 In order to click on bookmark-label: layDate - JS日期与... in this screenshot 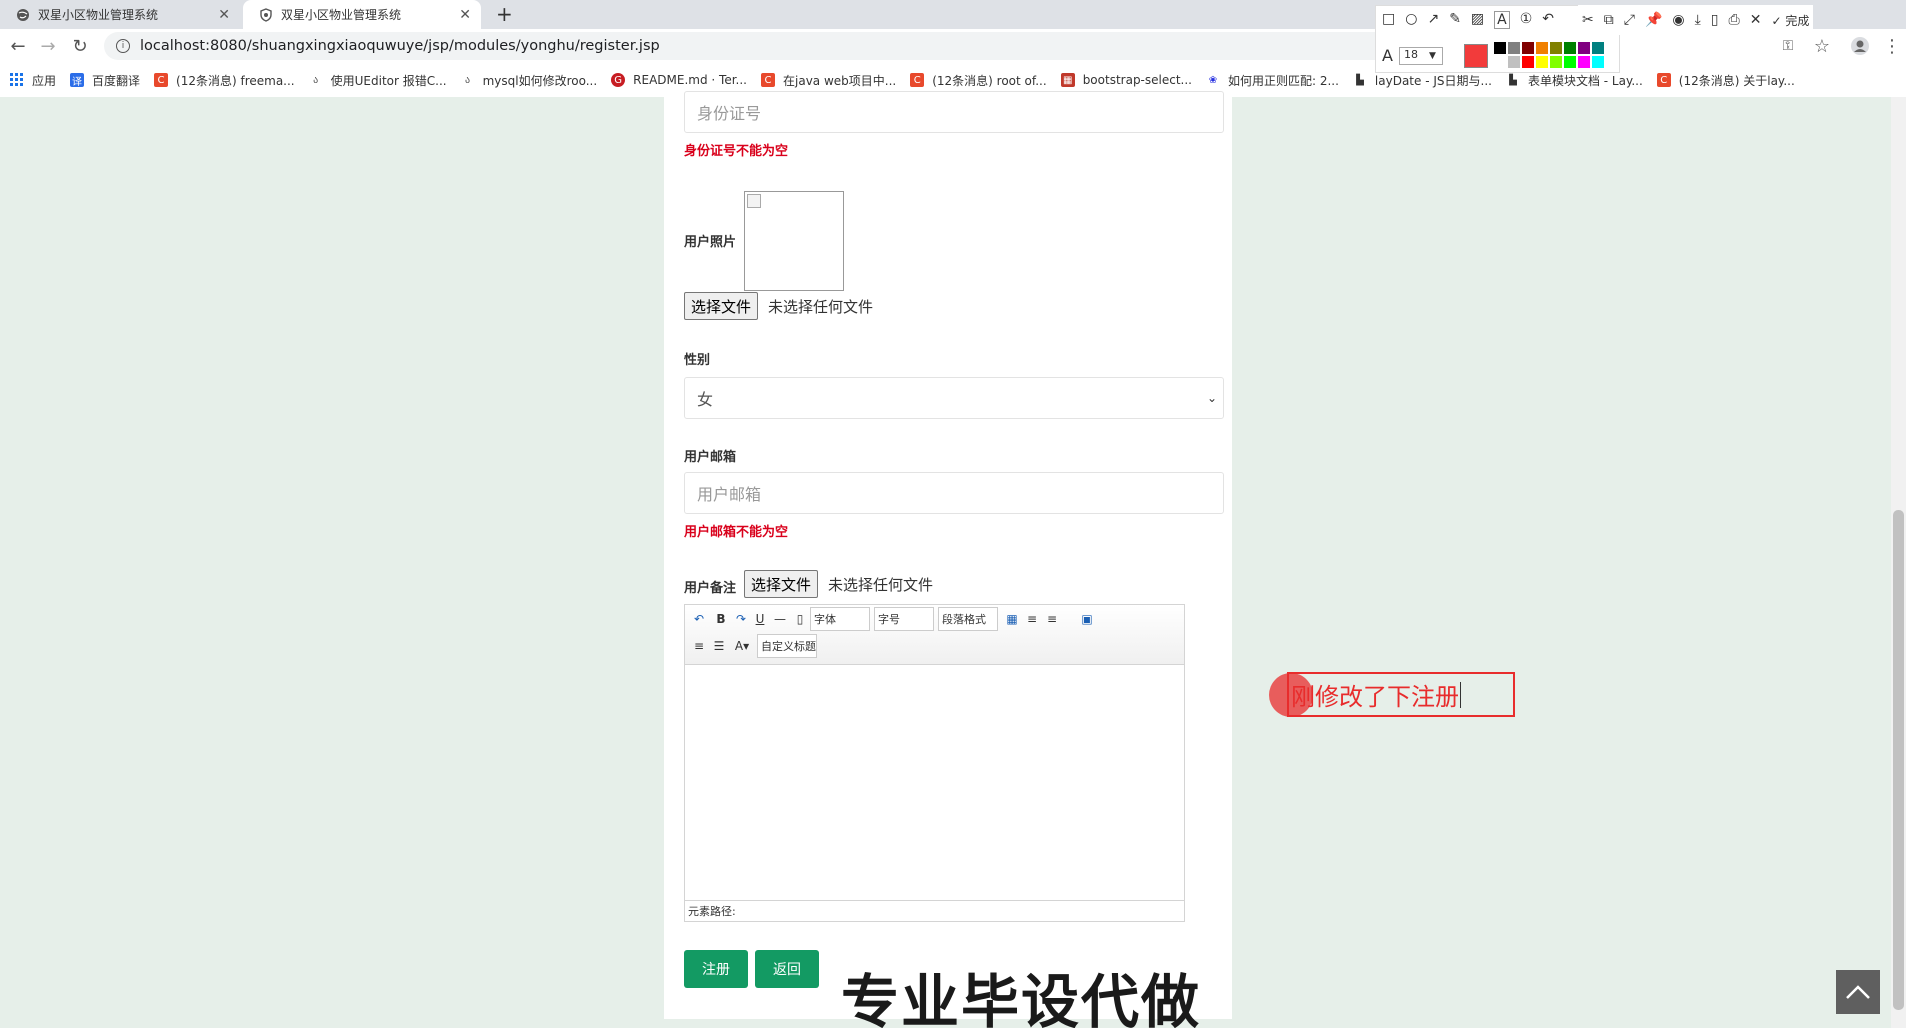, I will do `click(1433, 80)`.